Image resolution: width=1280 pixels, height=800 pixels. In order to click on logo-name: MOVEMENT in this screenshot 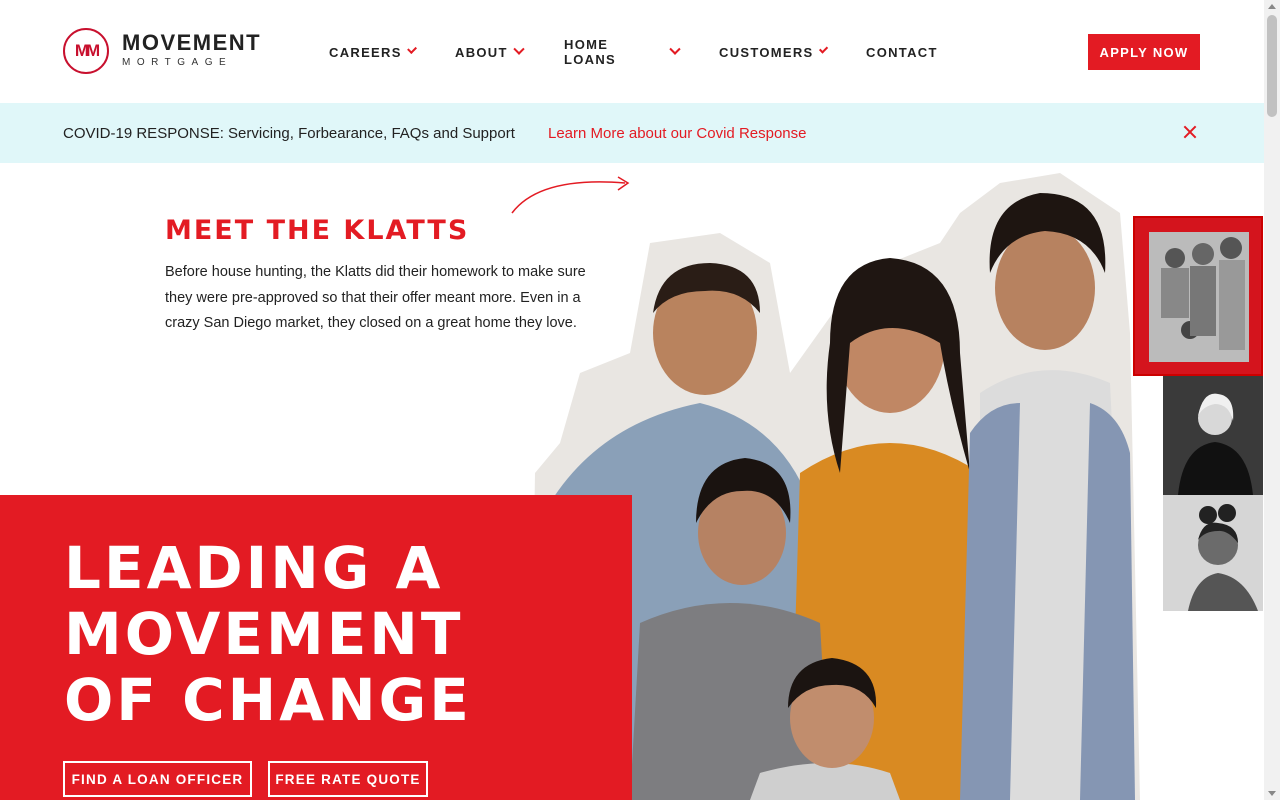, I will do `click(192, 42)`.